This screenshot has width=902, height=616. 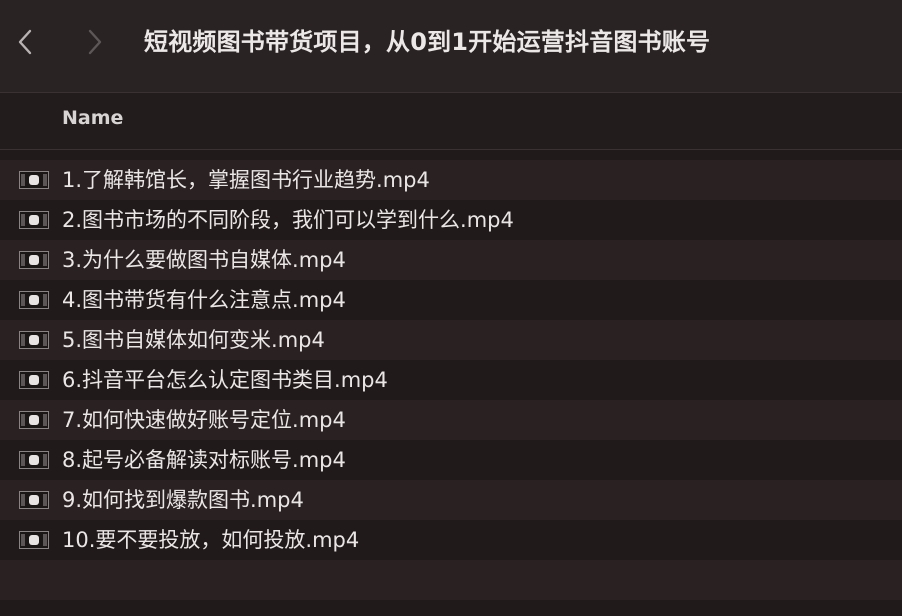 I want to click on file-row: 8.起号必备解读对标账号.mp4, so click(x=451, y=460).